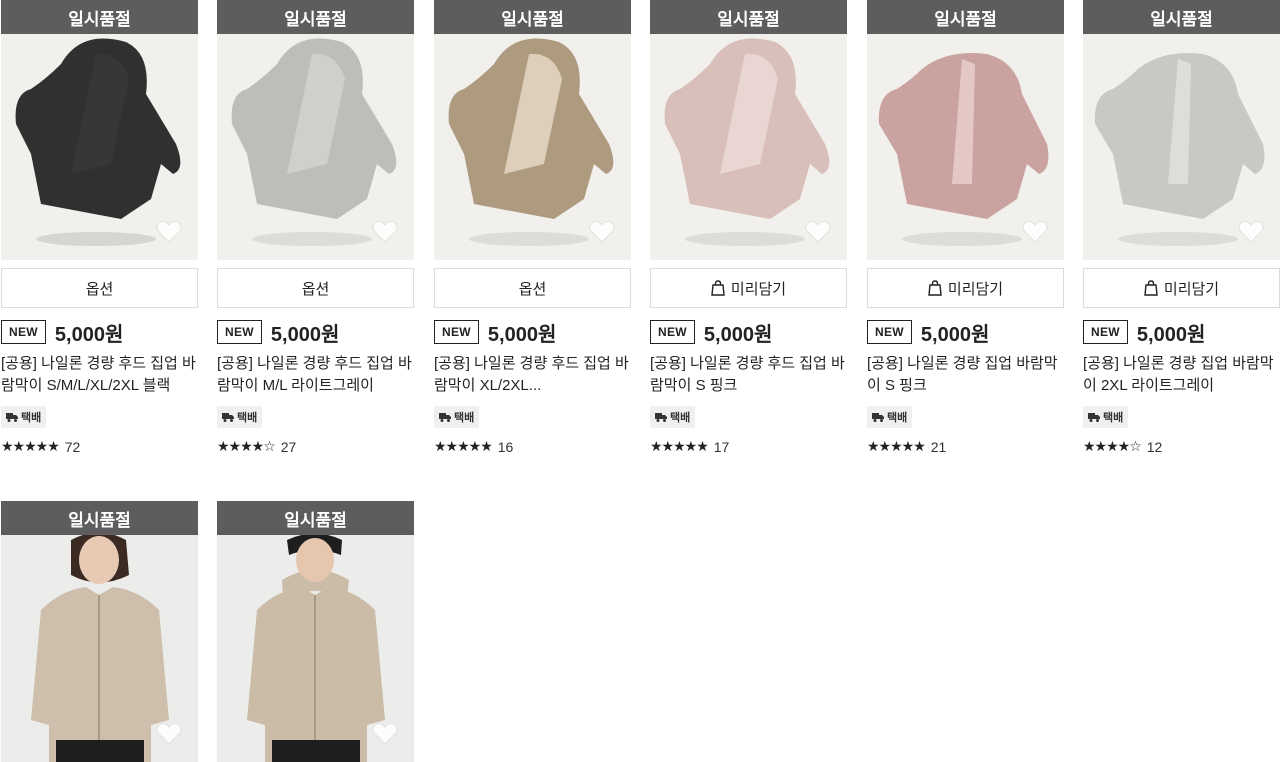  I want to click on review-count: 12, so click(1154, 446).